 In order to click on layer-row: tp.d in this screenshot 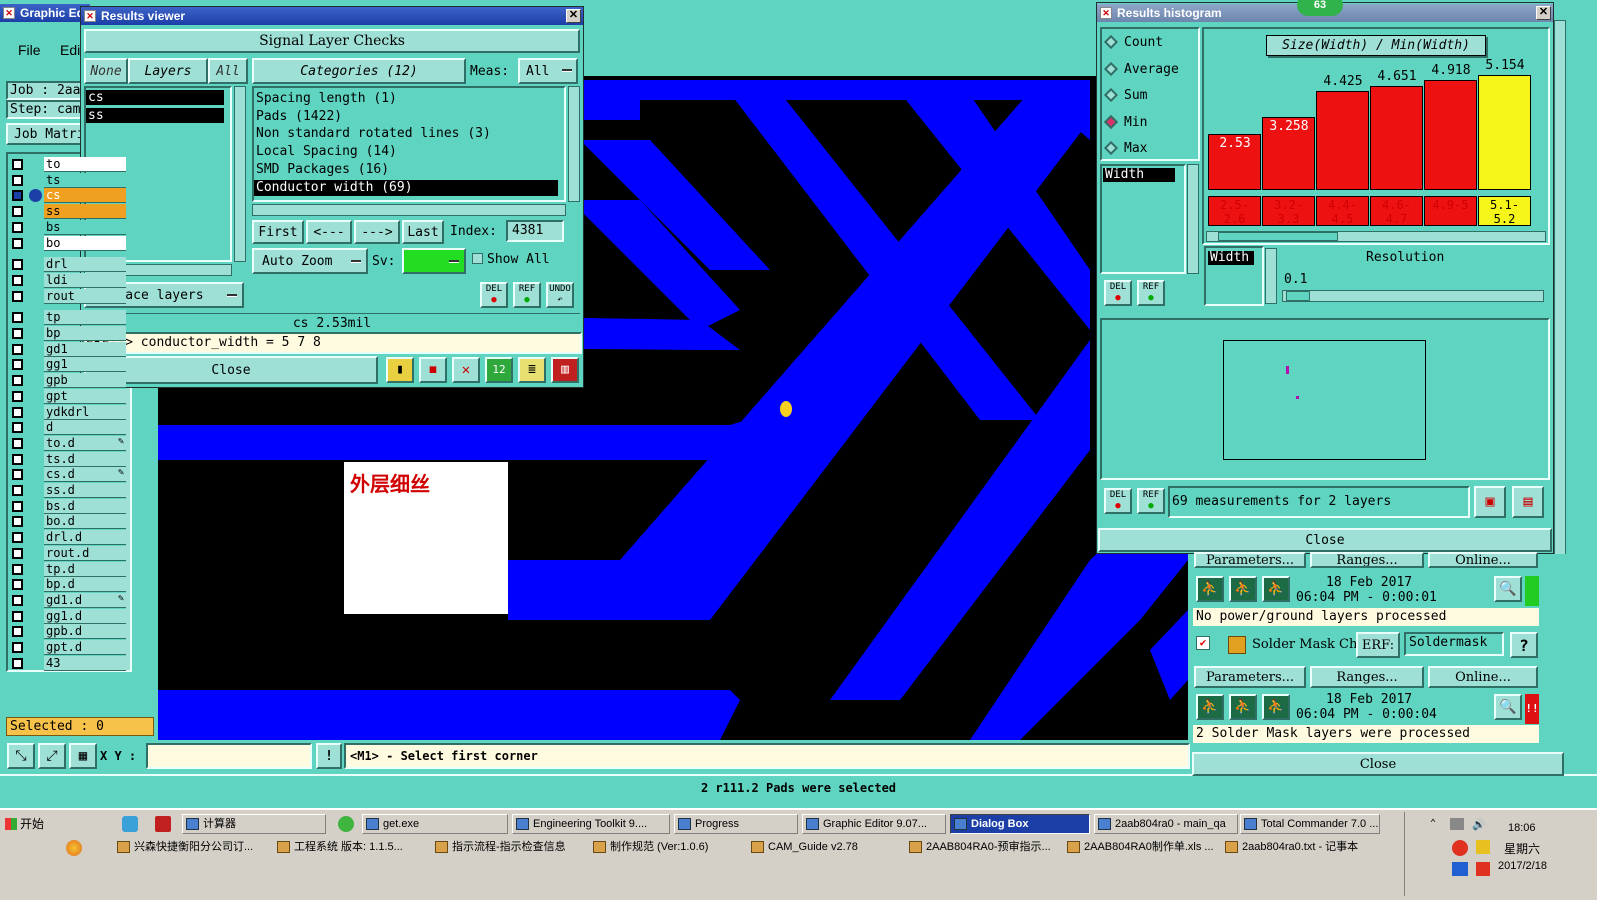, I will do `click(68, 569)`.